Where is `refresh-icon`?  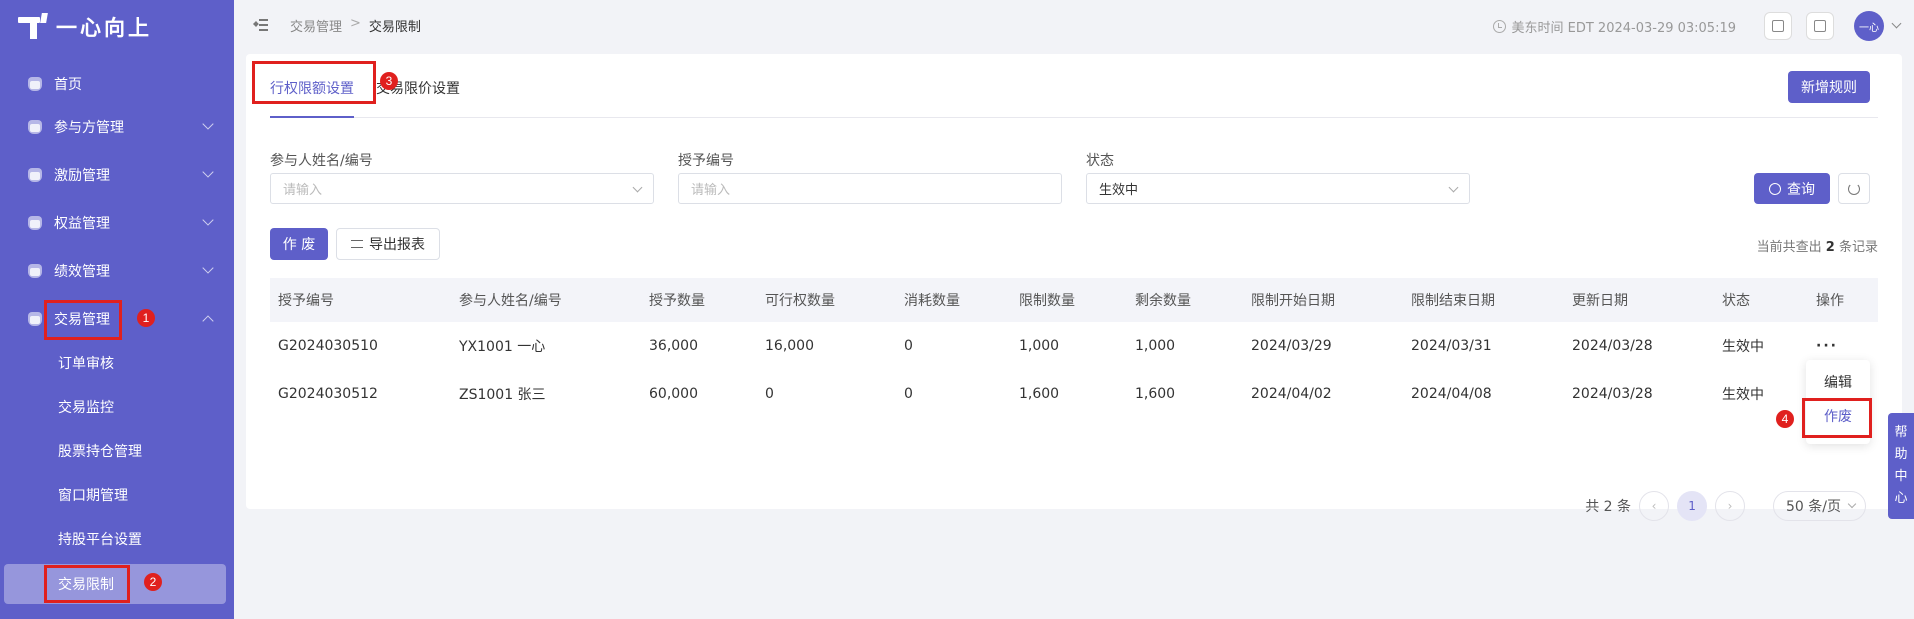 refresh-icon is located at coordinates (1854, 188).